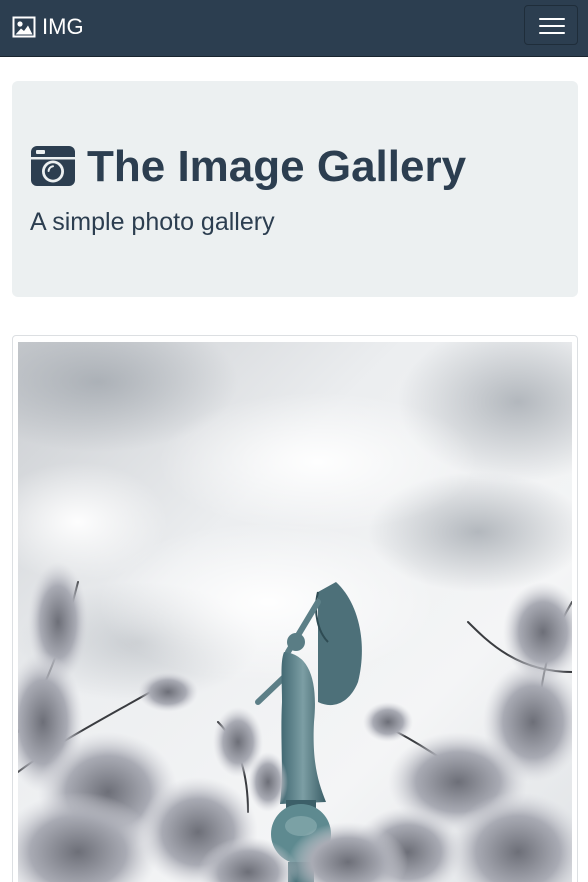  I want to click on camera-icon, so click(53, 166).